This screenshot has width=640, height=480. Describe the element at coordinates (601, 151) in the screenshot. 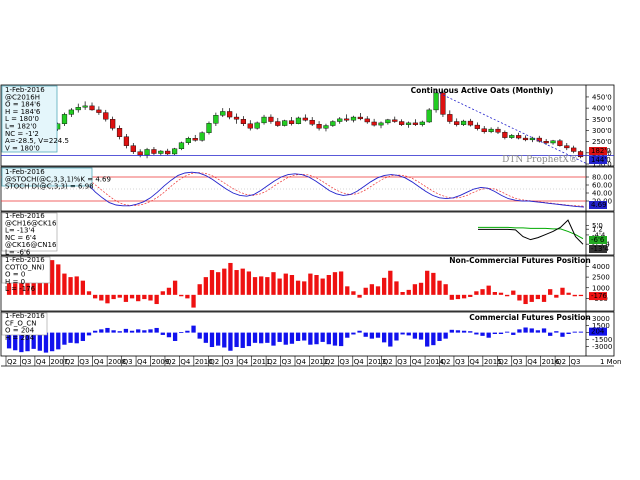

I see `price-last-label: 182'0` at that location.